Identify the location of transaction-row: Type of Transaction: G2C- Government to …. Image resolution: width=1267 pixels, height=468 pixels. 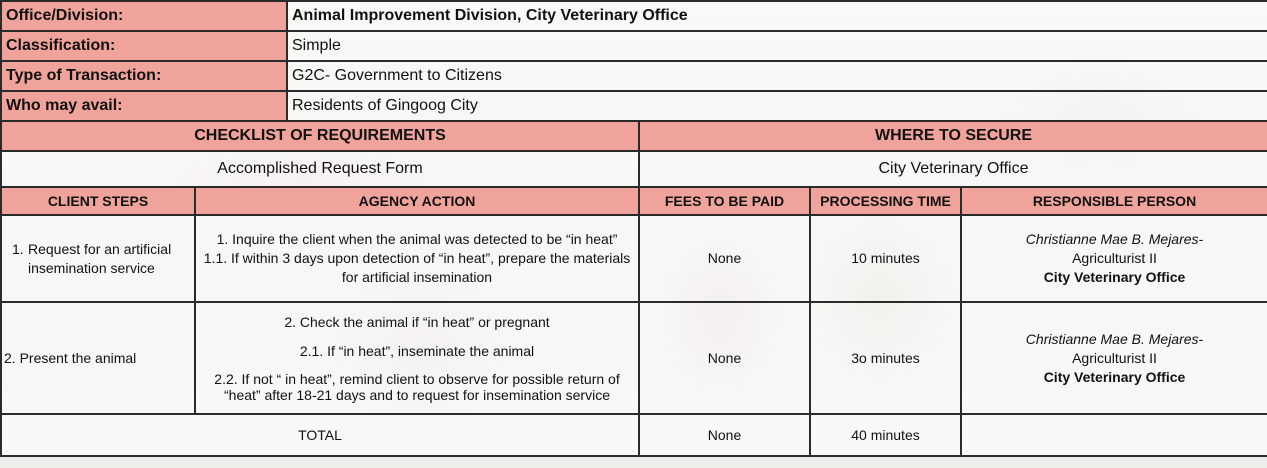
(633, 76).